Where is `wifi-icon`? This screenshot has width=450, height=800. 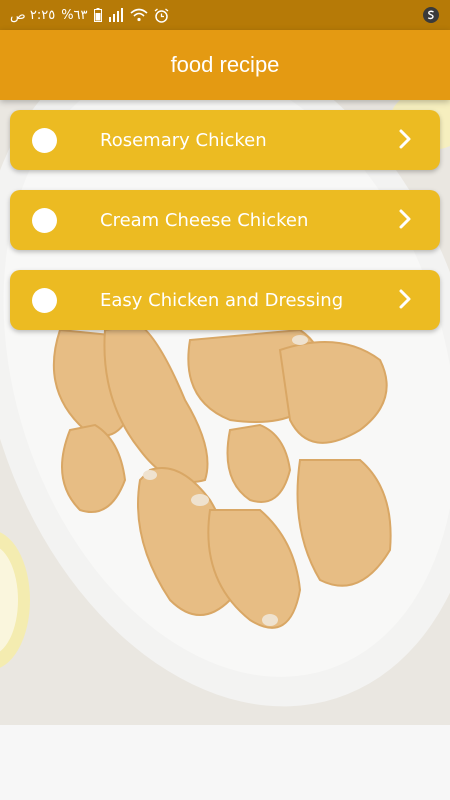
wifi-icon is located at coordinates (138, 15).